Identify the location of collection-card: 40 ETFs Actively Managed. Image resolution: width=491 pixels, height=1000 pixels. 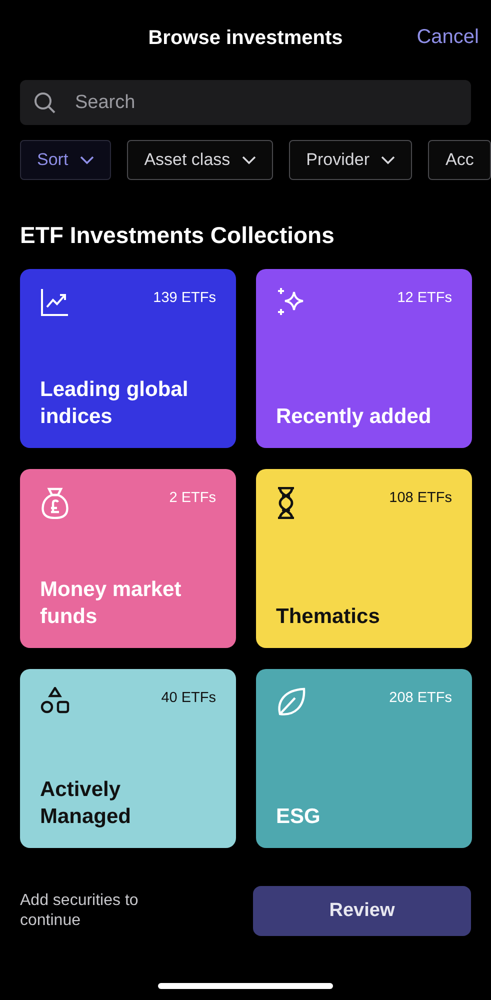
(128, 758).